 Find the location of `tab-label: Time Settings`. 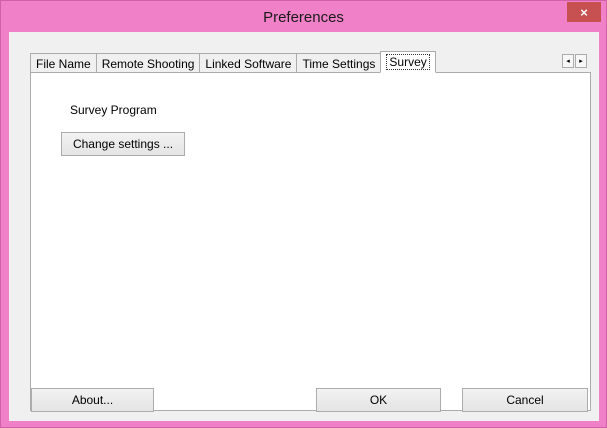

tab-label: Time Settings is located at coordinates (339, 63).